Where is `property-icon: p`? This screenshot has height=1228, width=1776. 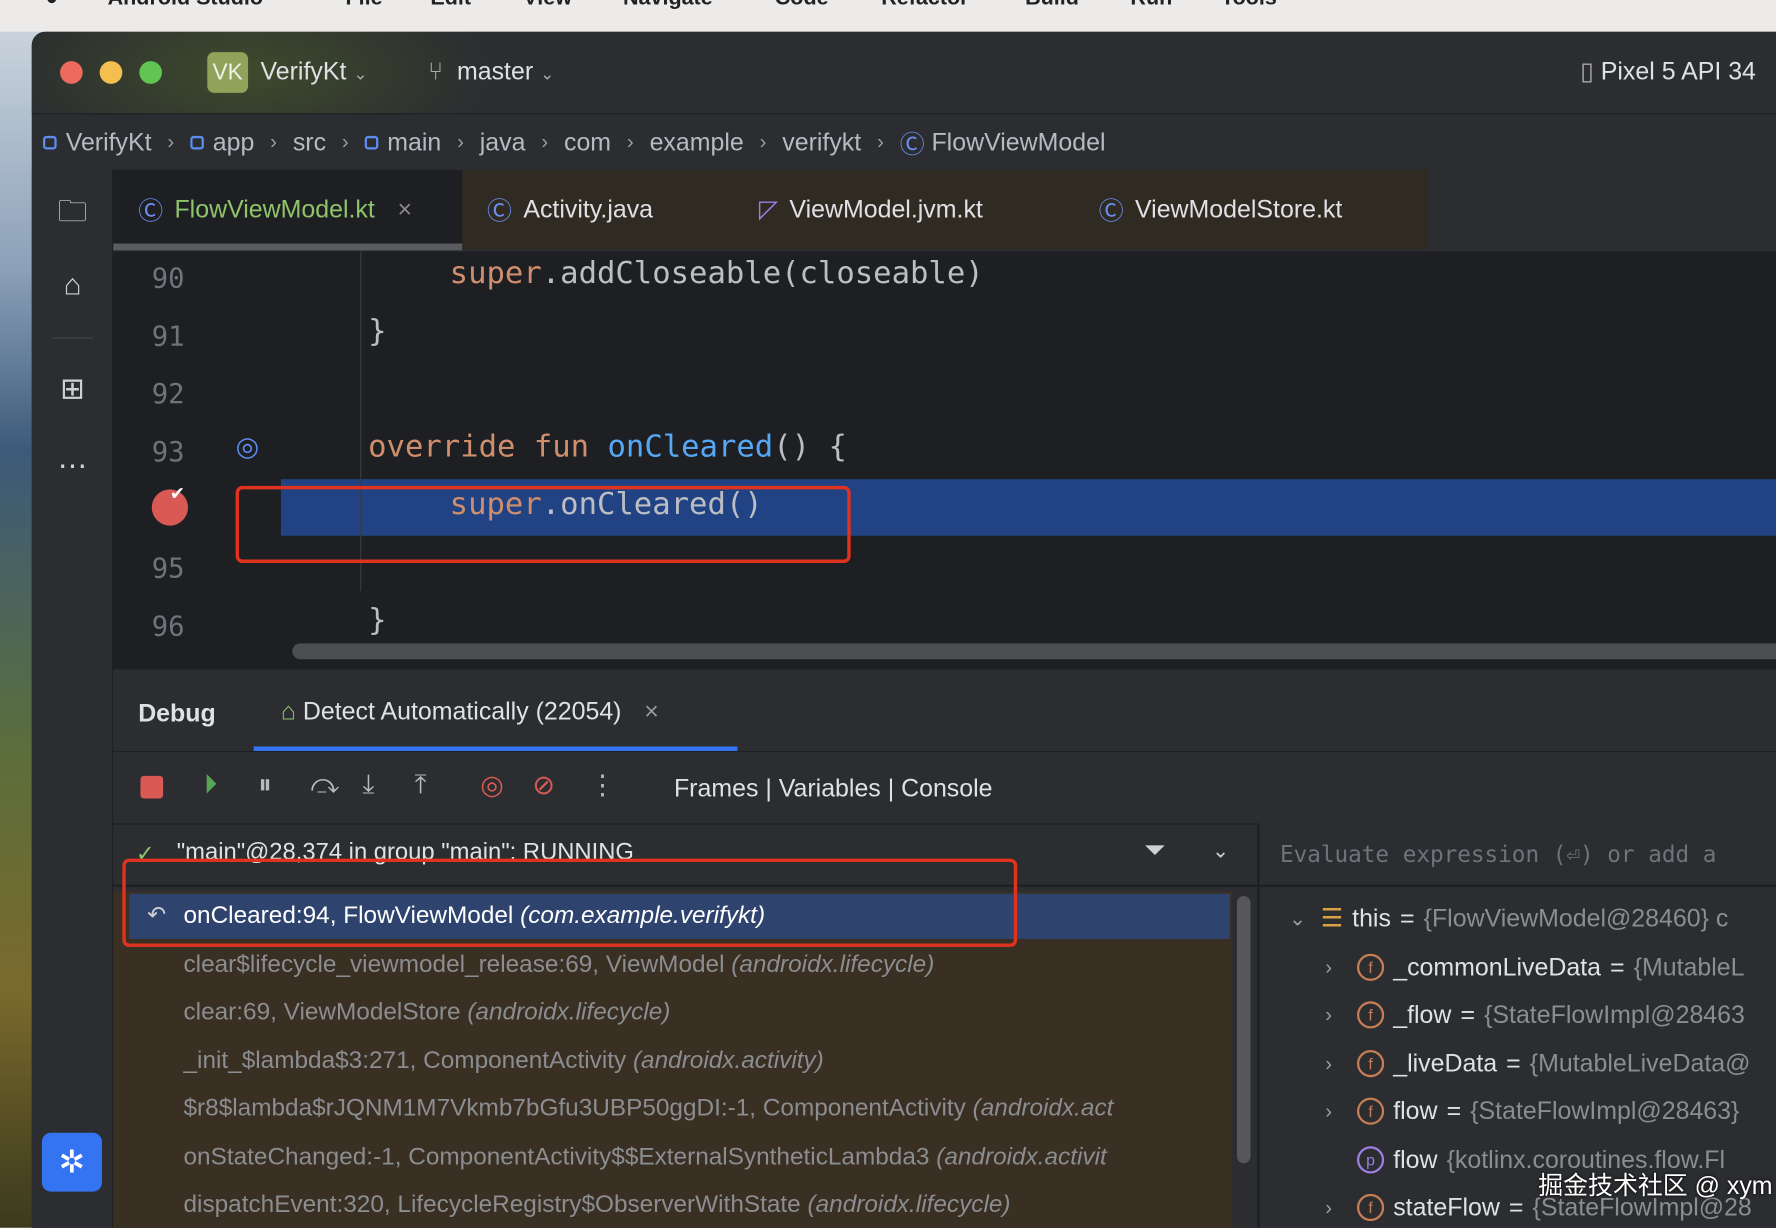 property-icon: p is located at coordinates (1370, 1160).